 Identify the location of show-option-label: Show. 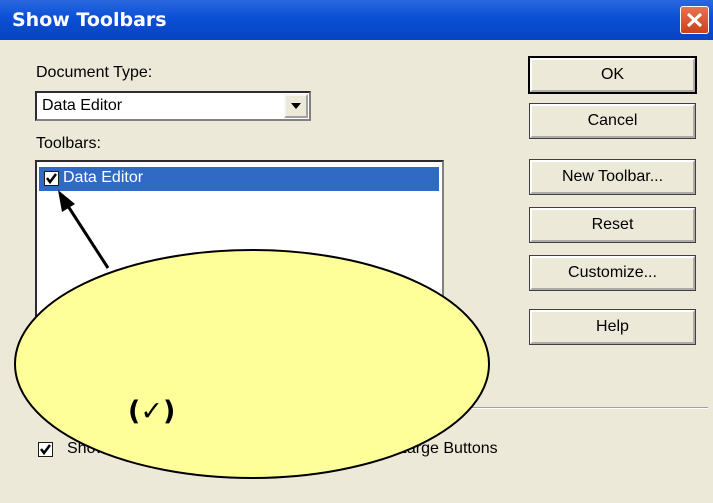
(87, 448).